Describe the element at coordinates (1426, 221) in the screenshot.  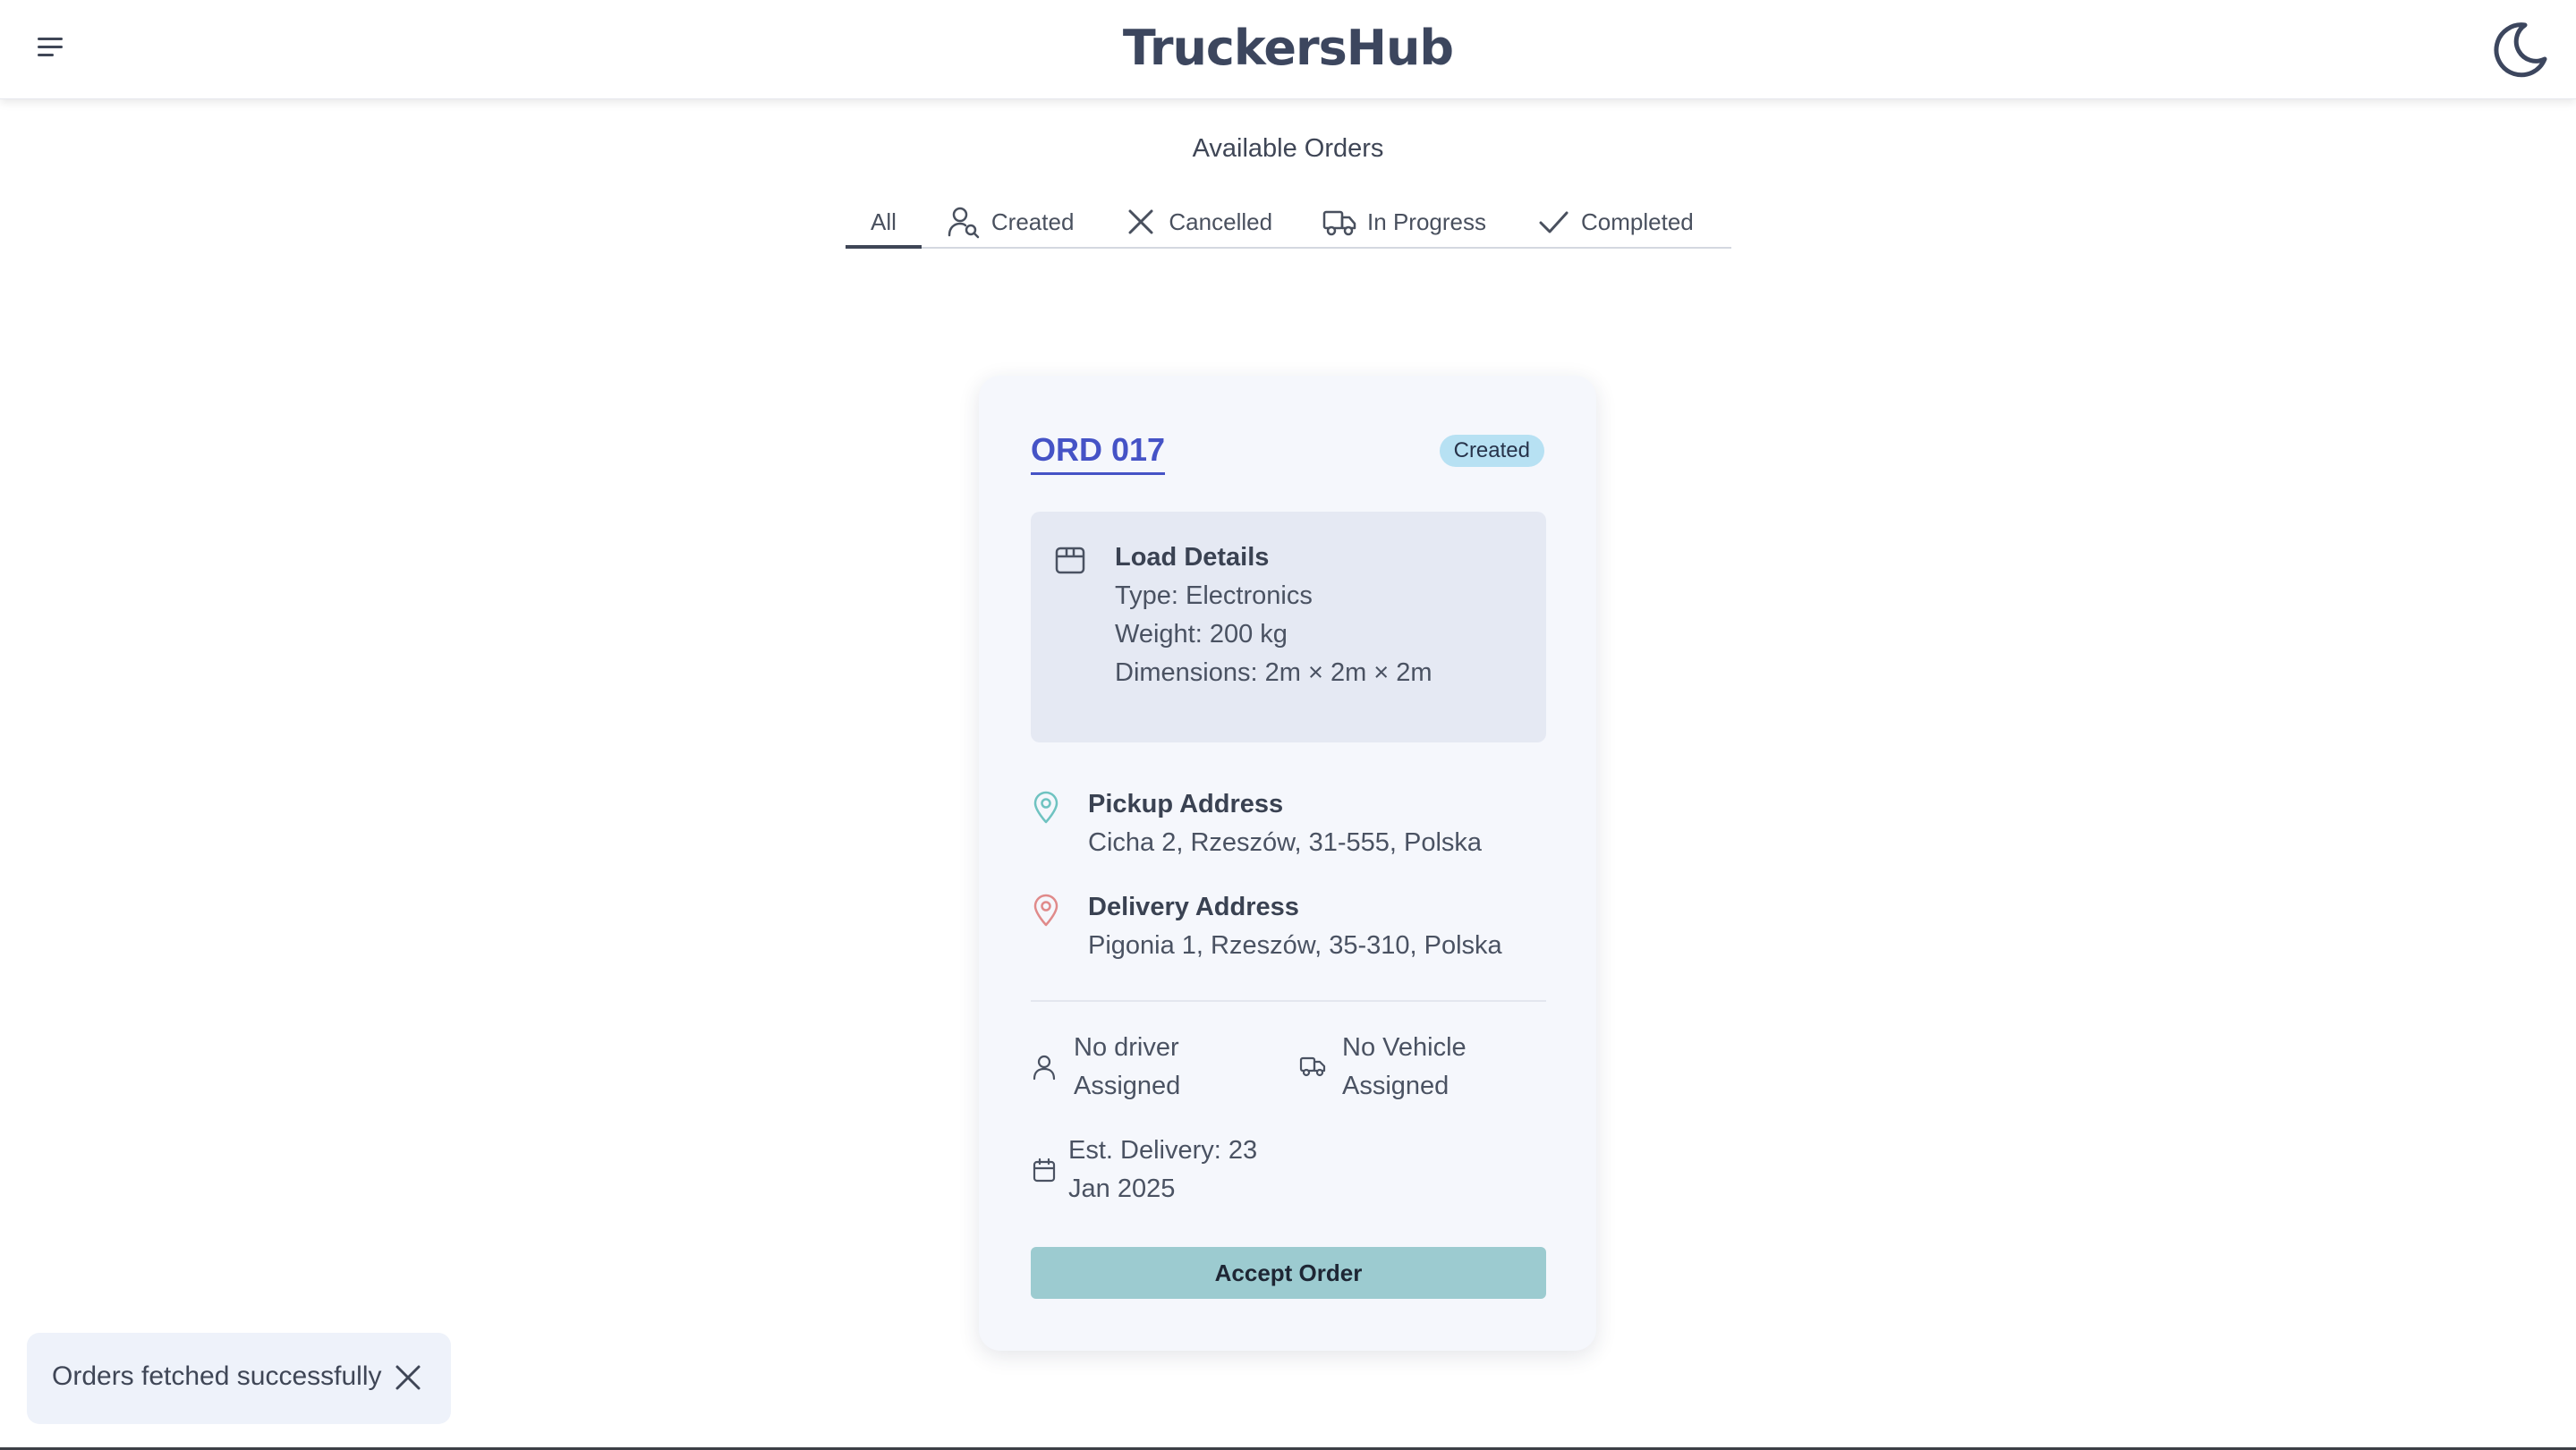
I see `tab-label: In Progress` at that location.